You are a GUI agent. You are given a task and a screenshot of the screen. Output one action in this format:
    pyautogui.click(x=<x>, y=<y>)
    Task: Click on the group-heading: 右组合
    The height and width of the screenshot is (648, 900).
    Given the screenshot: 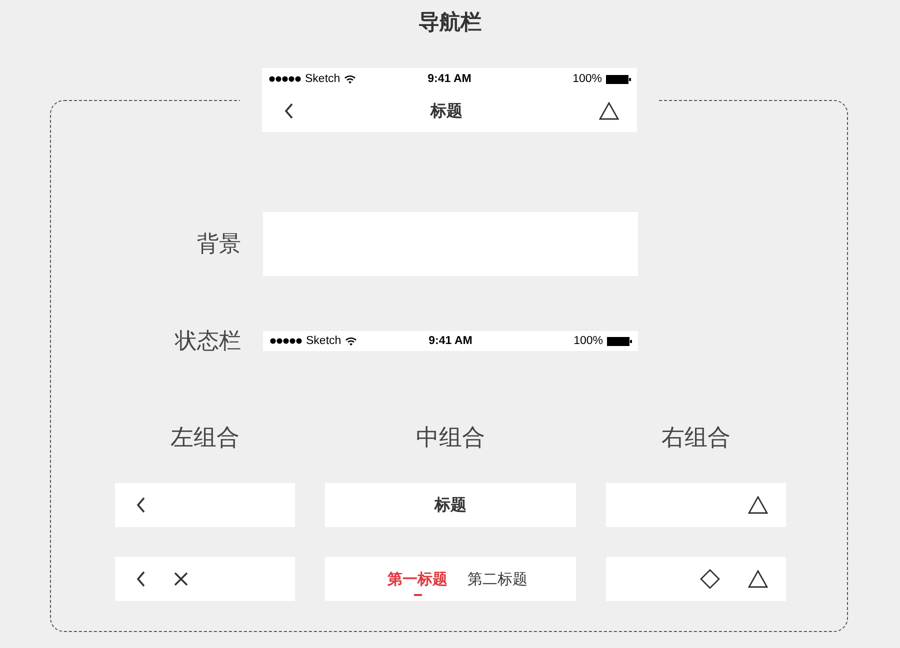 What is the action you would take?
    pyautogui.click(x=696, y=437)
    